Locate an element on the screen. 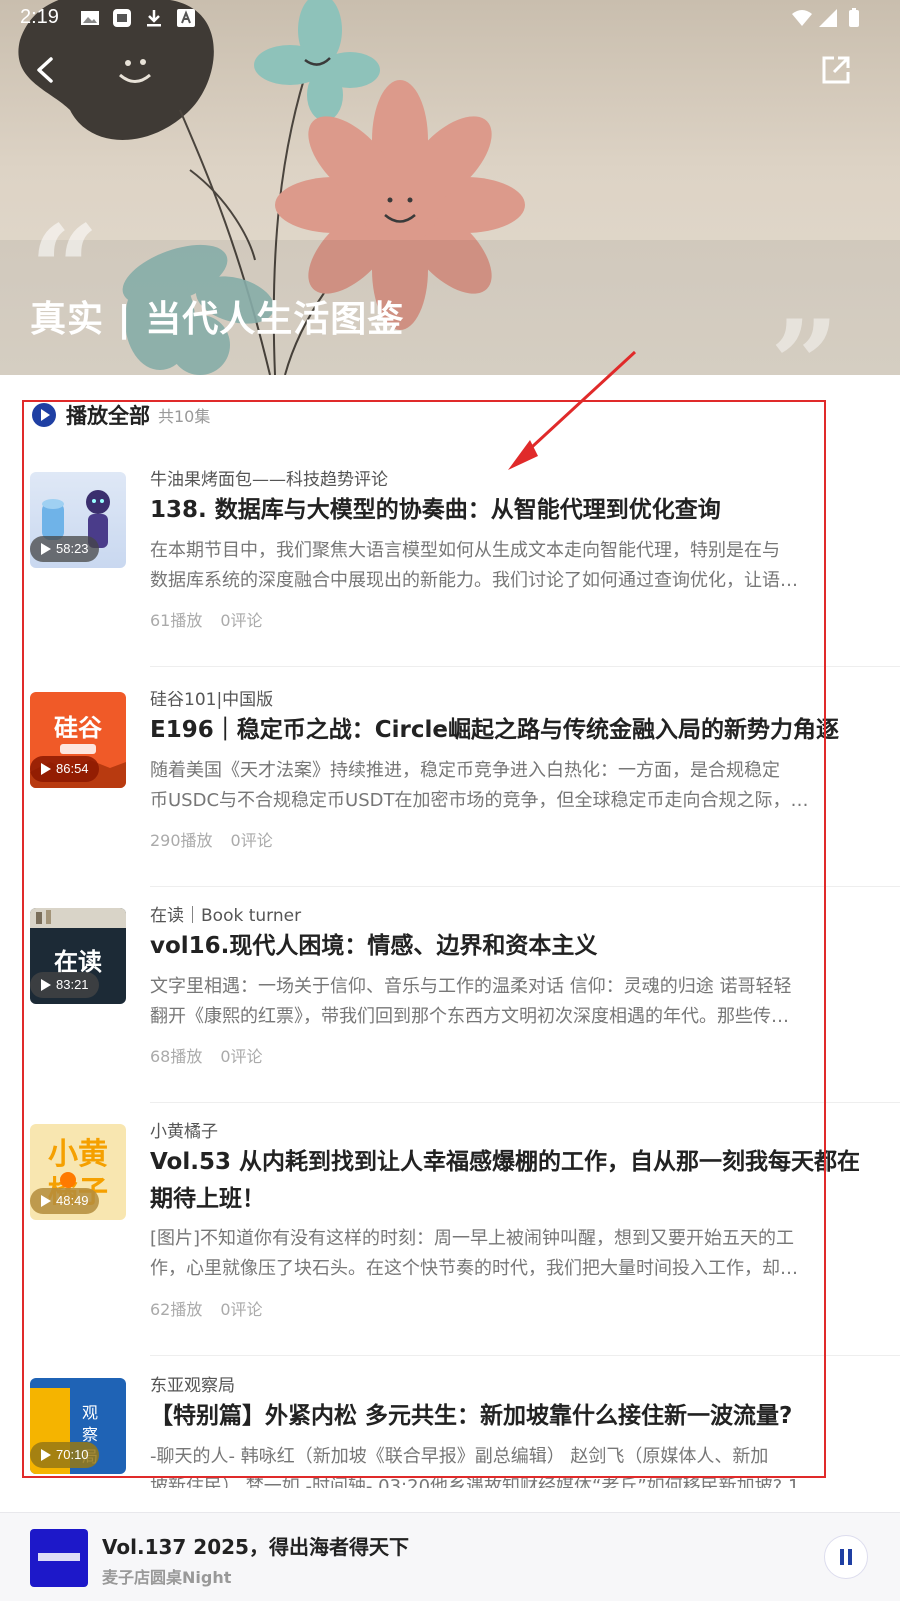 This screenshot has width=900, height=1601. share-button is located at coordinates (836, 70).